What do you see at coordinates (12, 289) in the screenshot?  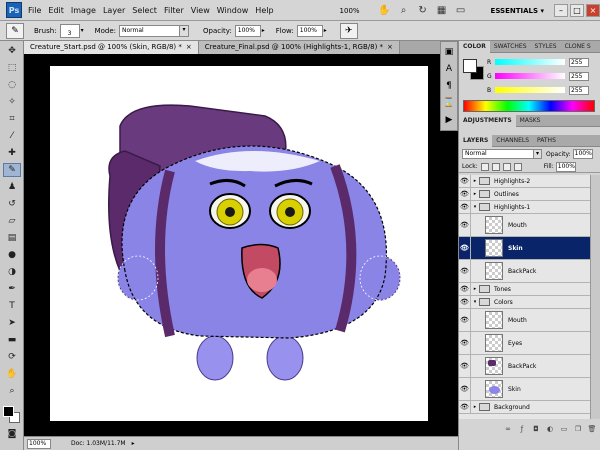 I see `pen-tool-icon: ✒` at bounding box center [12, 289].